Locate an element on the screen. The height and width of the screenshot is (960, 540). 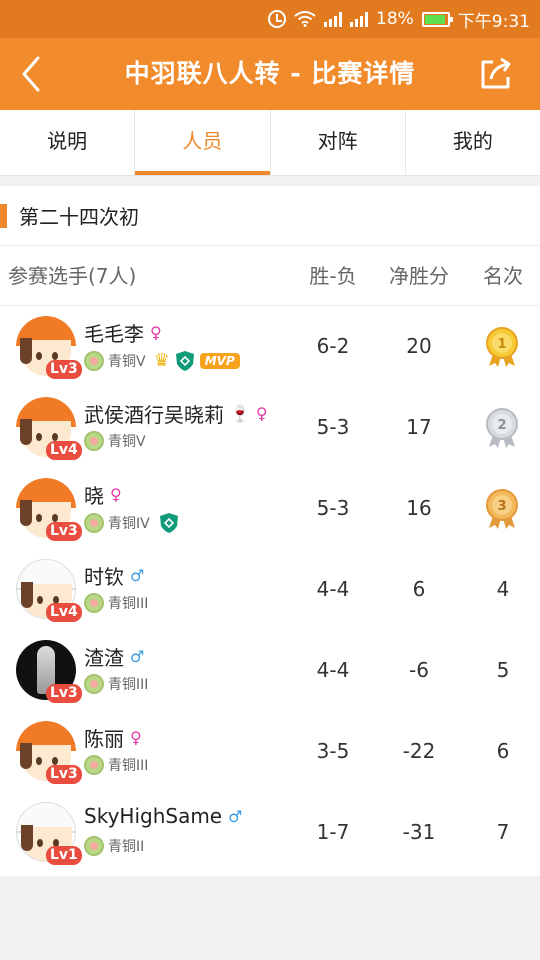
tier-label: 青铜IV is located at coordinates (129, 524).